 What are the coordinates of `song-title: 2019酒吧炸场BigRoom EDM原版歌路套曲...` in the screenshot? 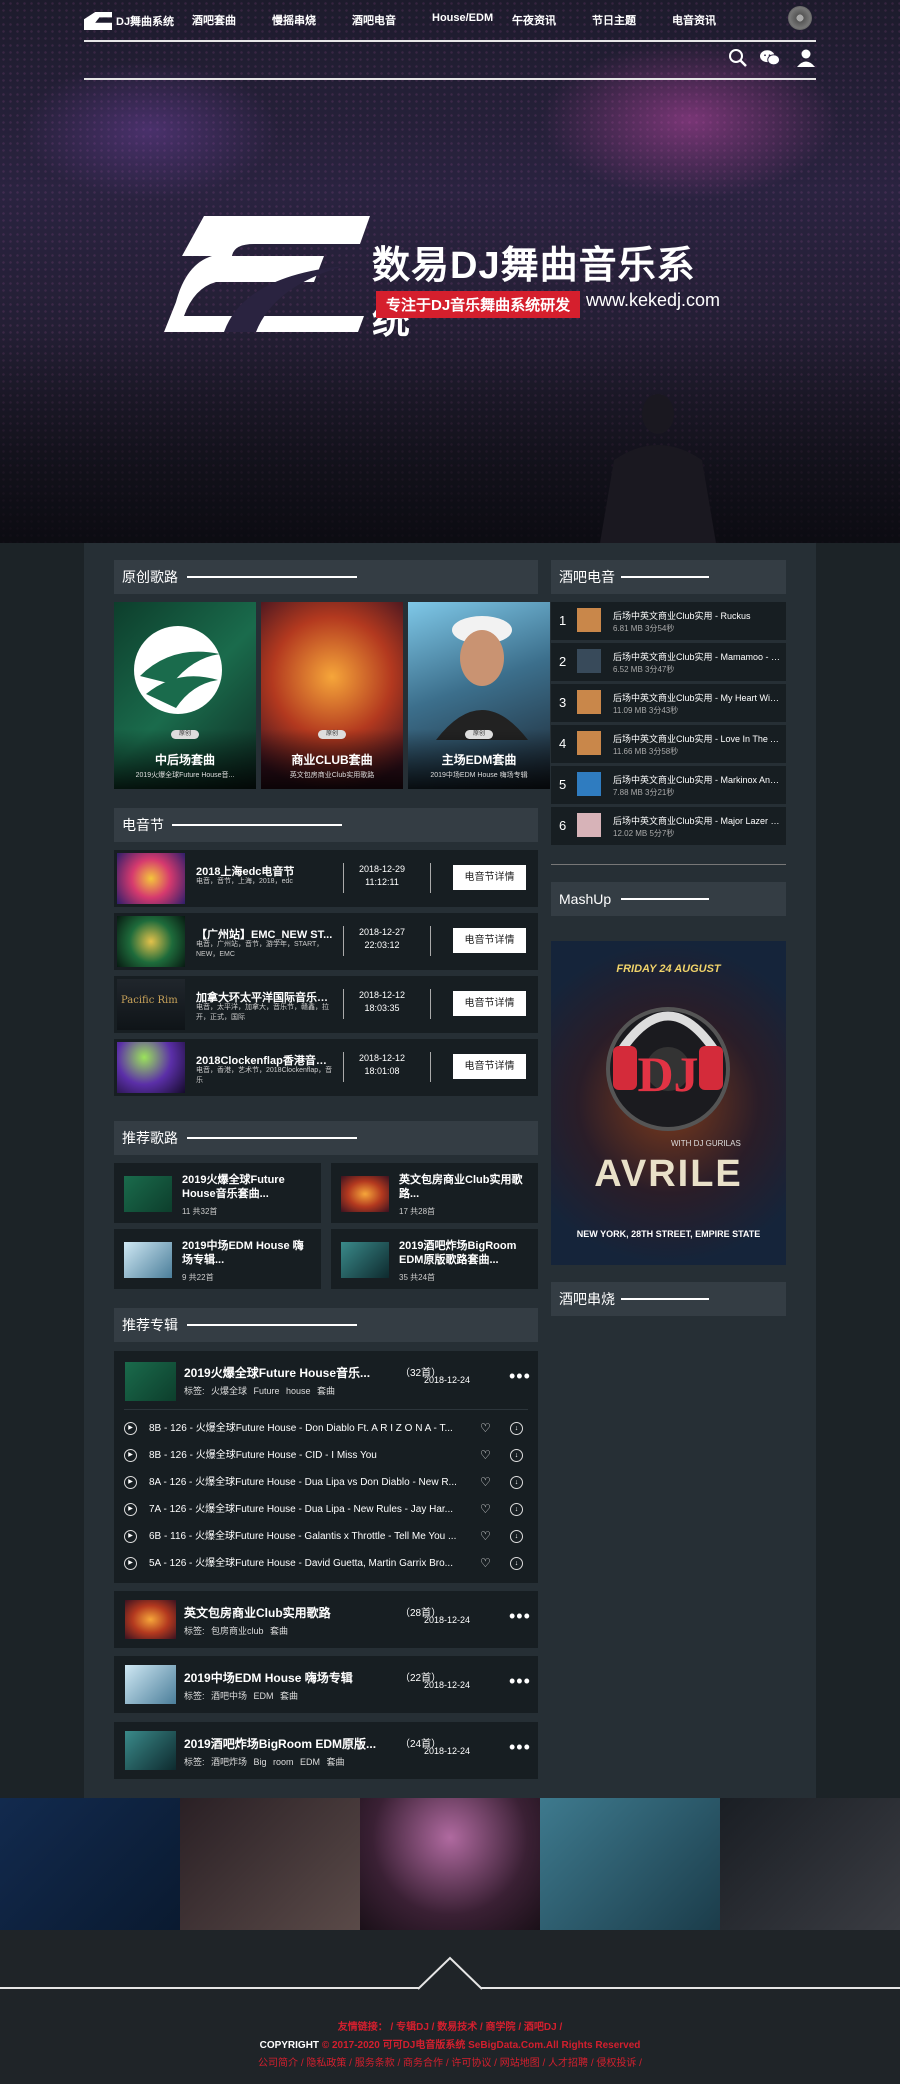 It's located at (464, 1253).